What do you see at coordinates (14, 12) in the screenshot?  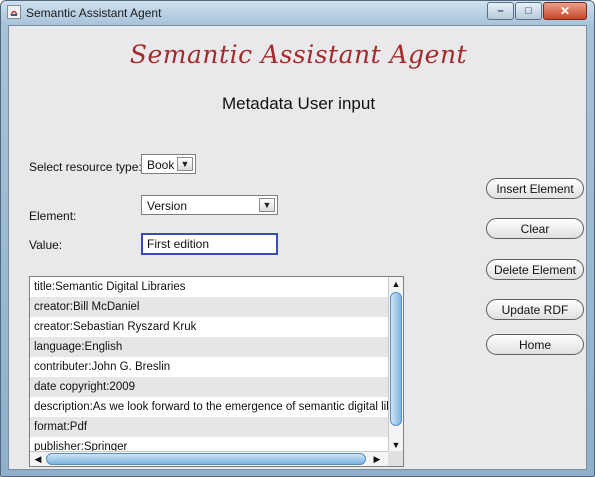 I see `java-app-icon` at bounding box center [14, 12].